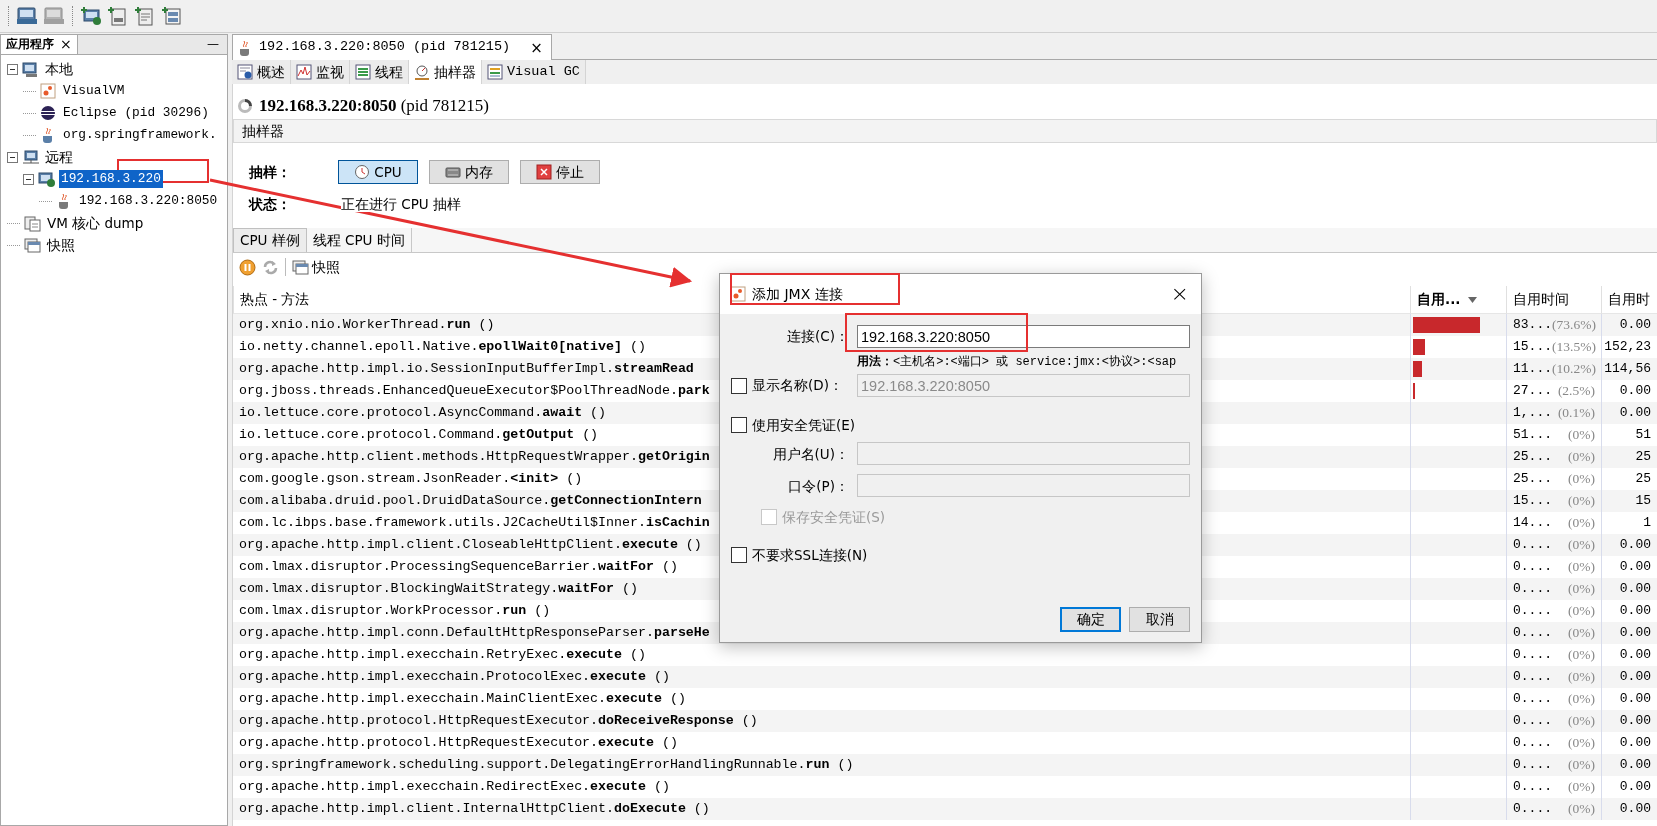  Describe the element at coordinates (470, 501) in the screenshot. I see `method-name: com.alibaba.druid.pool.DruidDataSource.getConnectionIntern` at that location.